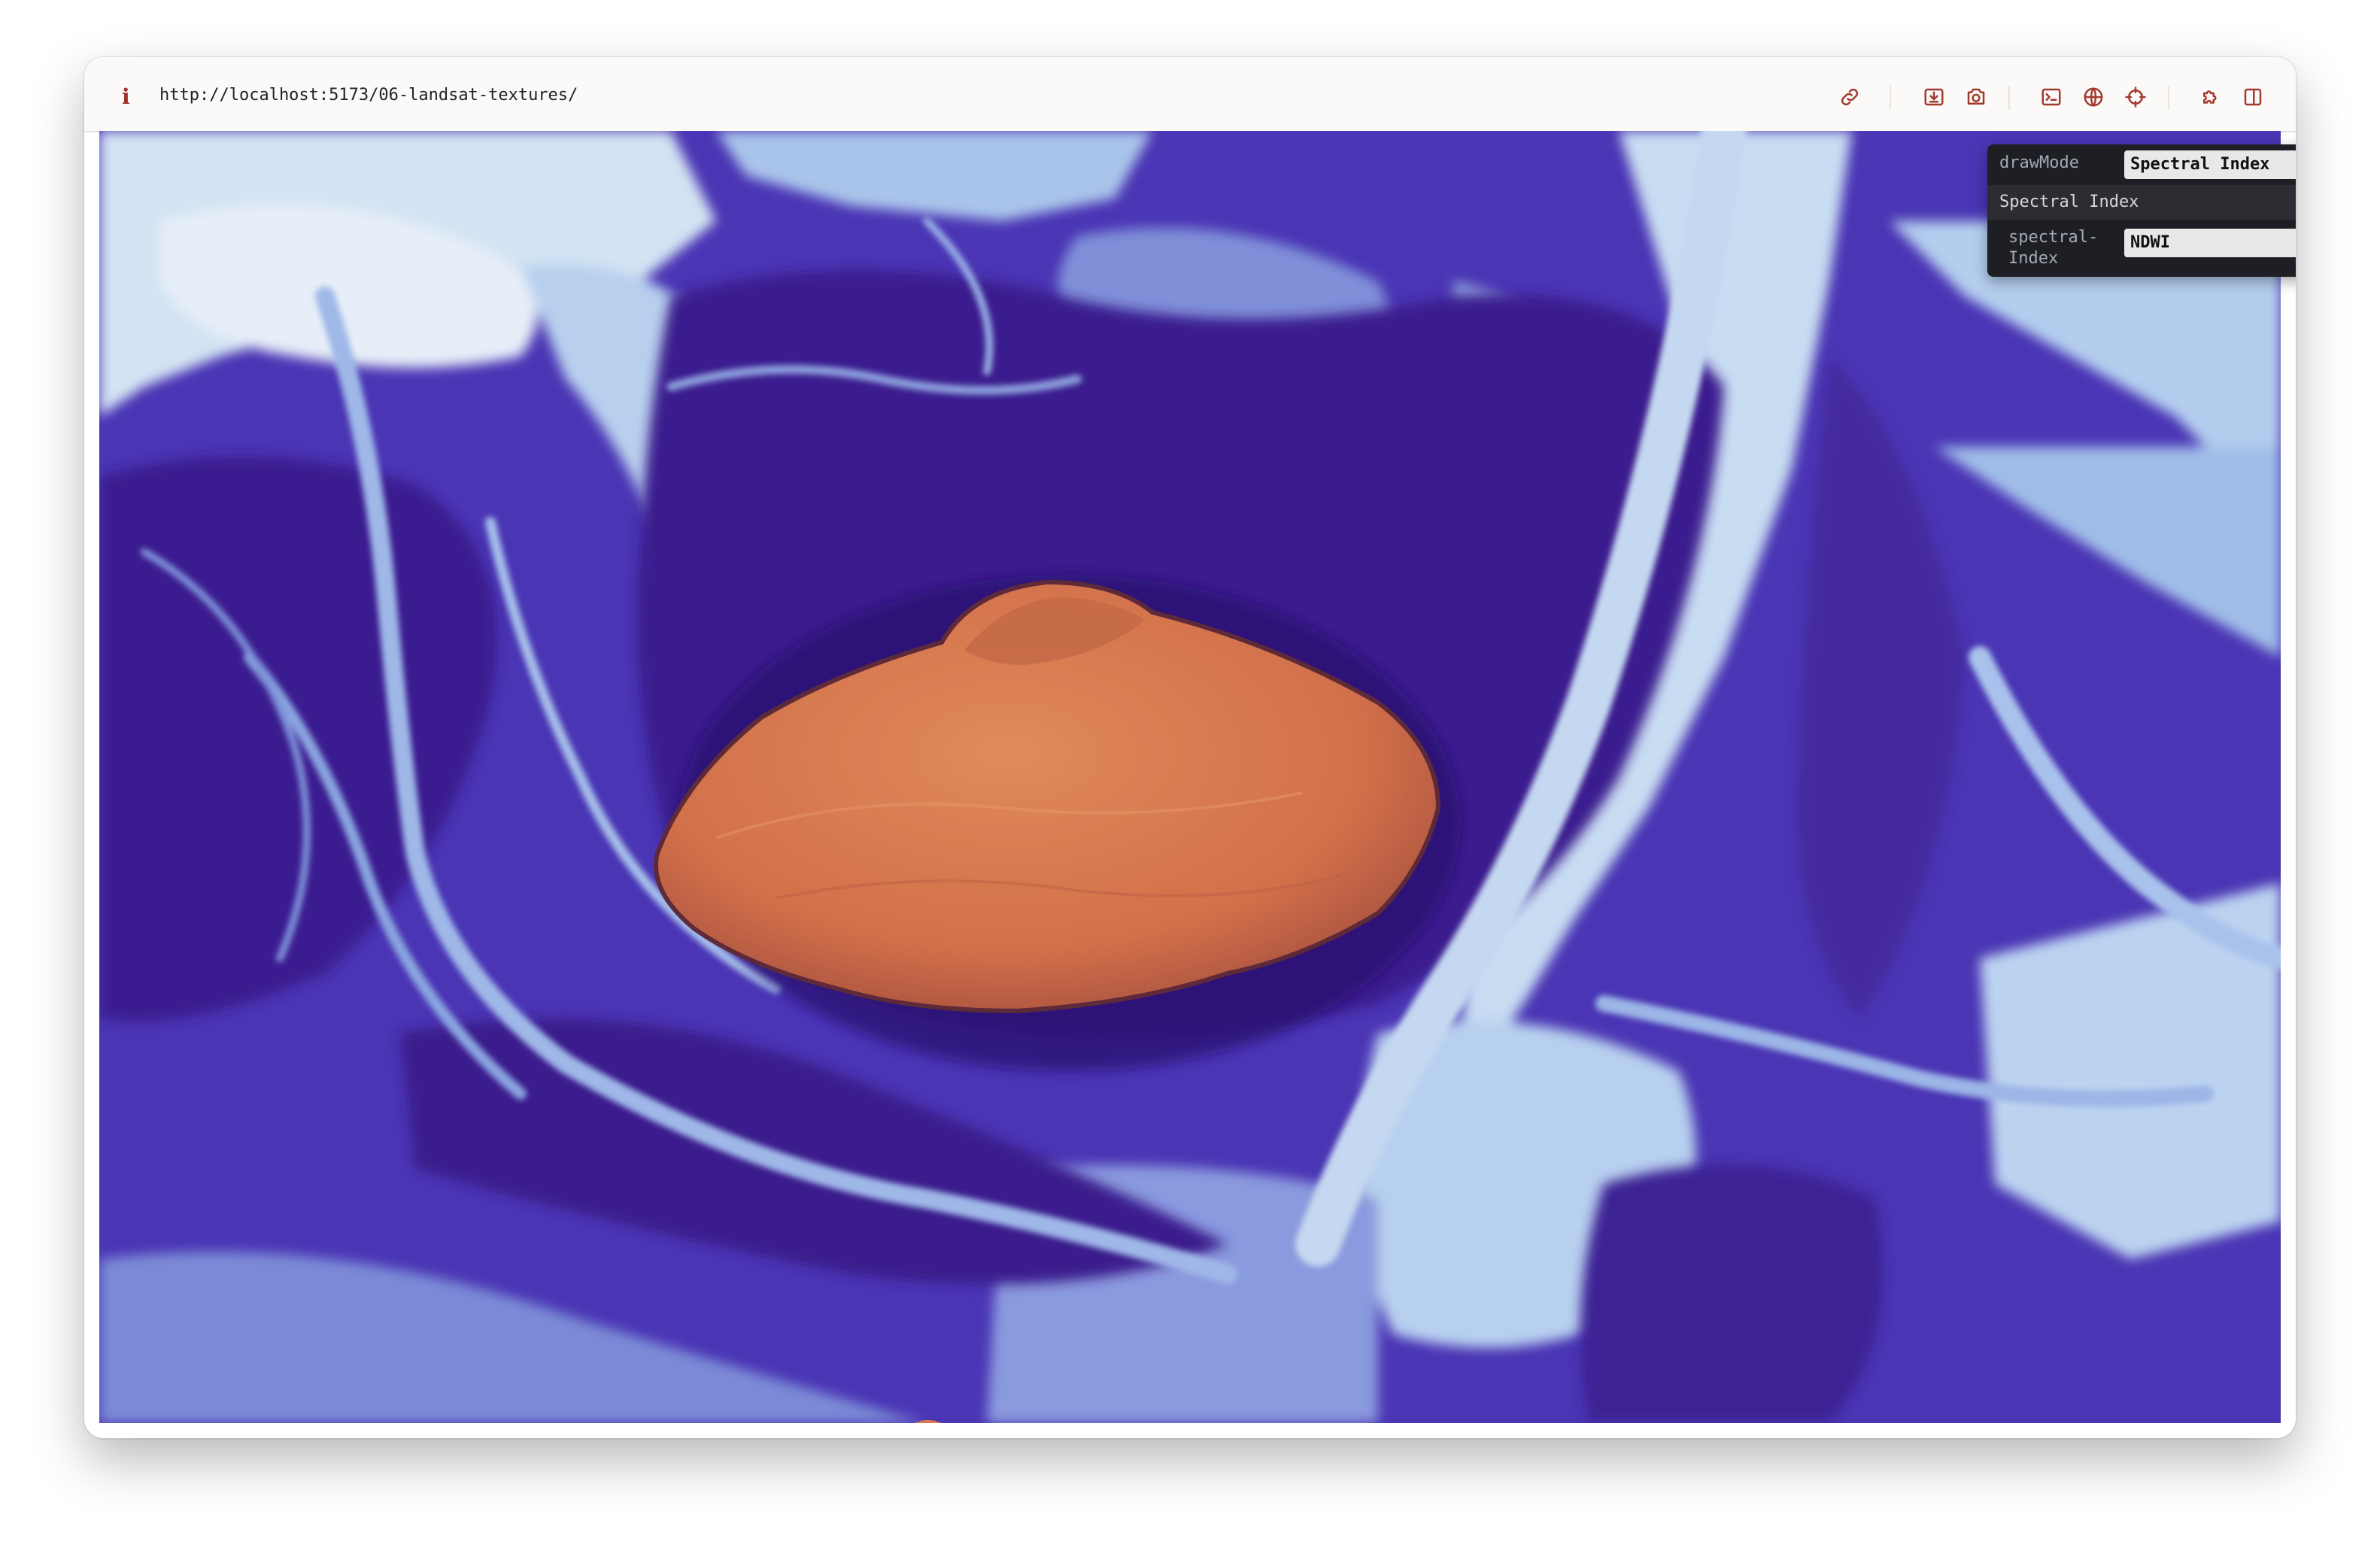 The height and width of the screenshot is (1551, 2380). What do you see at coordinates (1976, 97) in the screenshot?
I see `camera-icon` at bounding box center [1976, 97].